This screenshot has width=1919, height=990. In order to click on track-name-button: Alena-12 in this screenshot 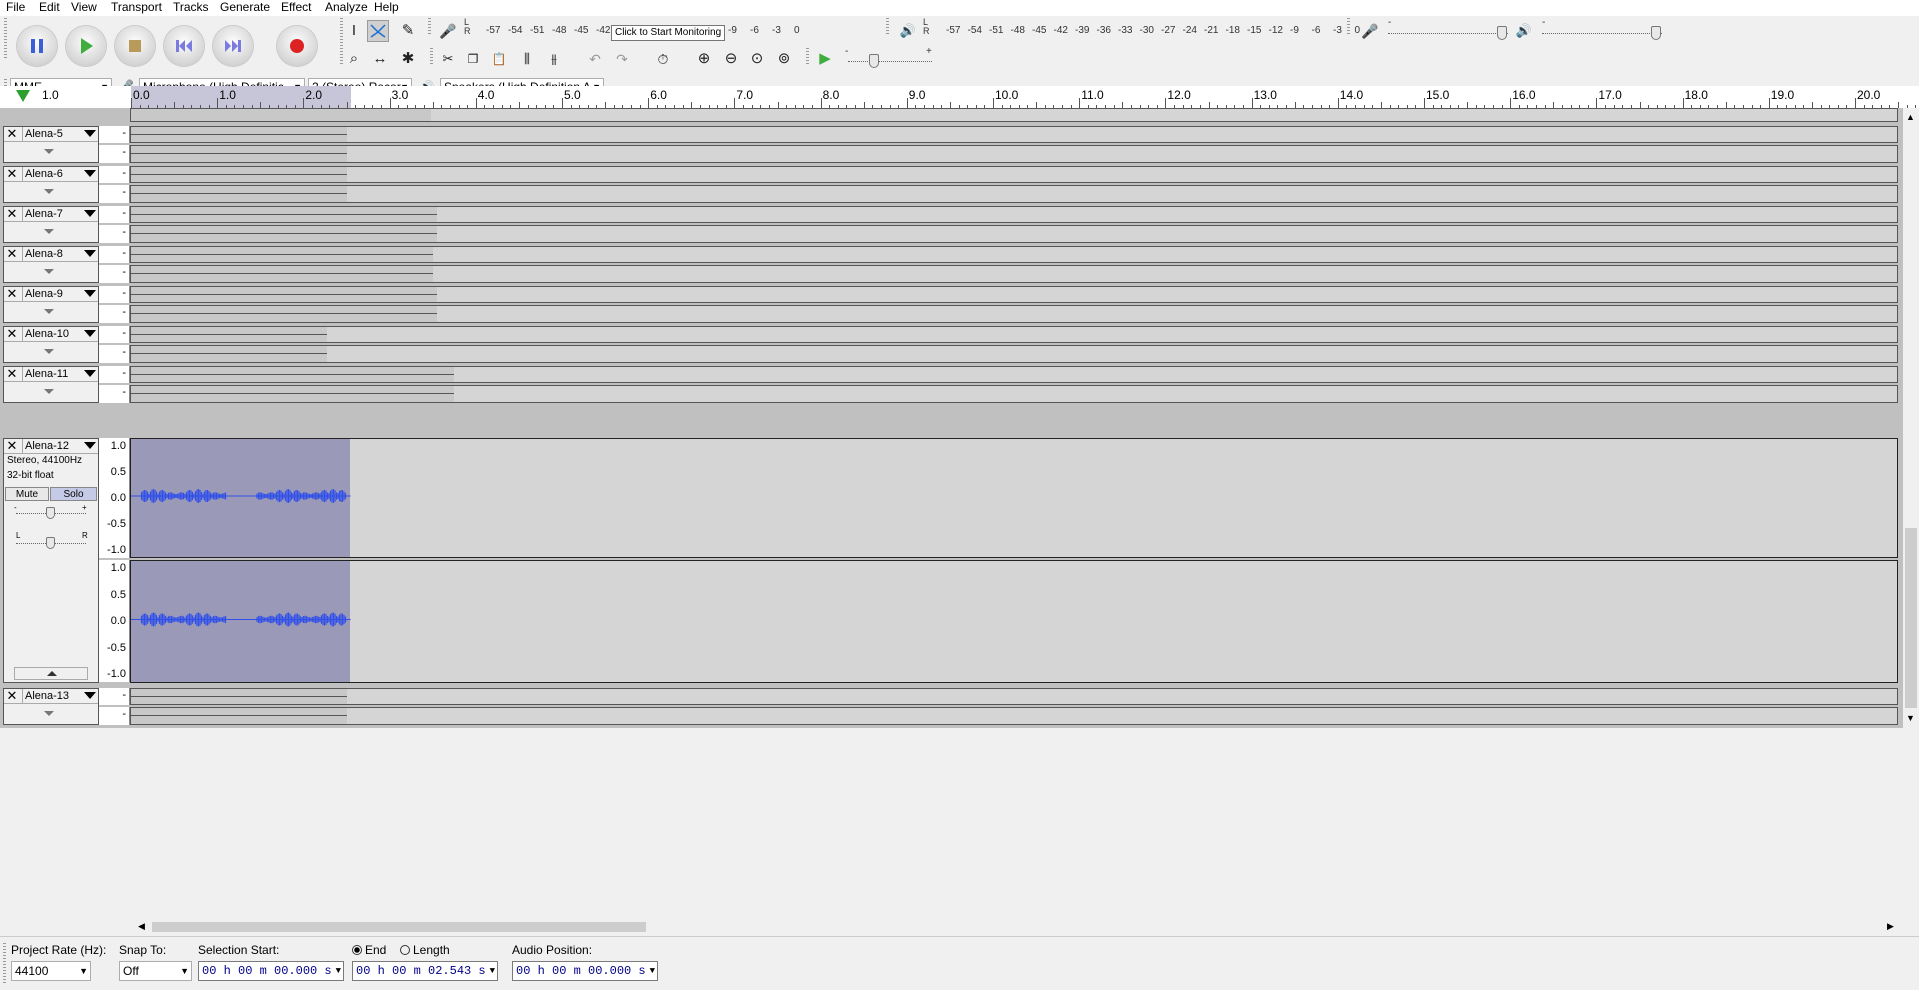, I will do `click(53, 446)`.